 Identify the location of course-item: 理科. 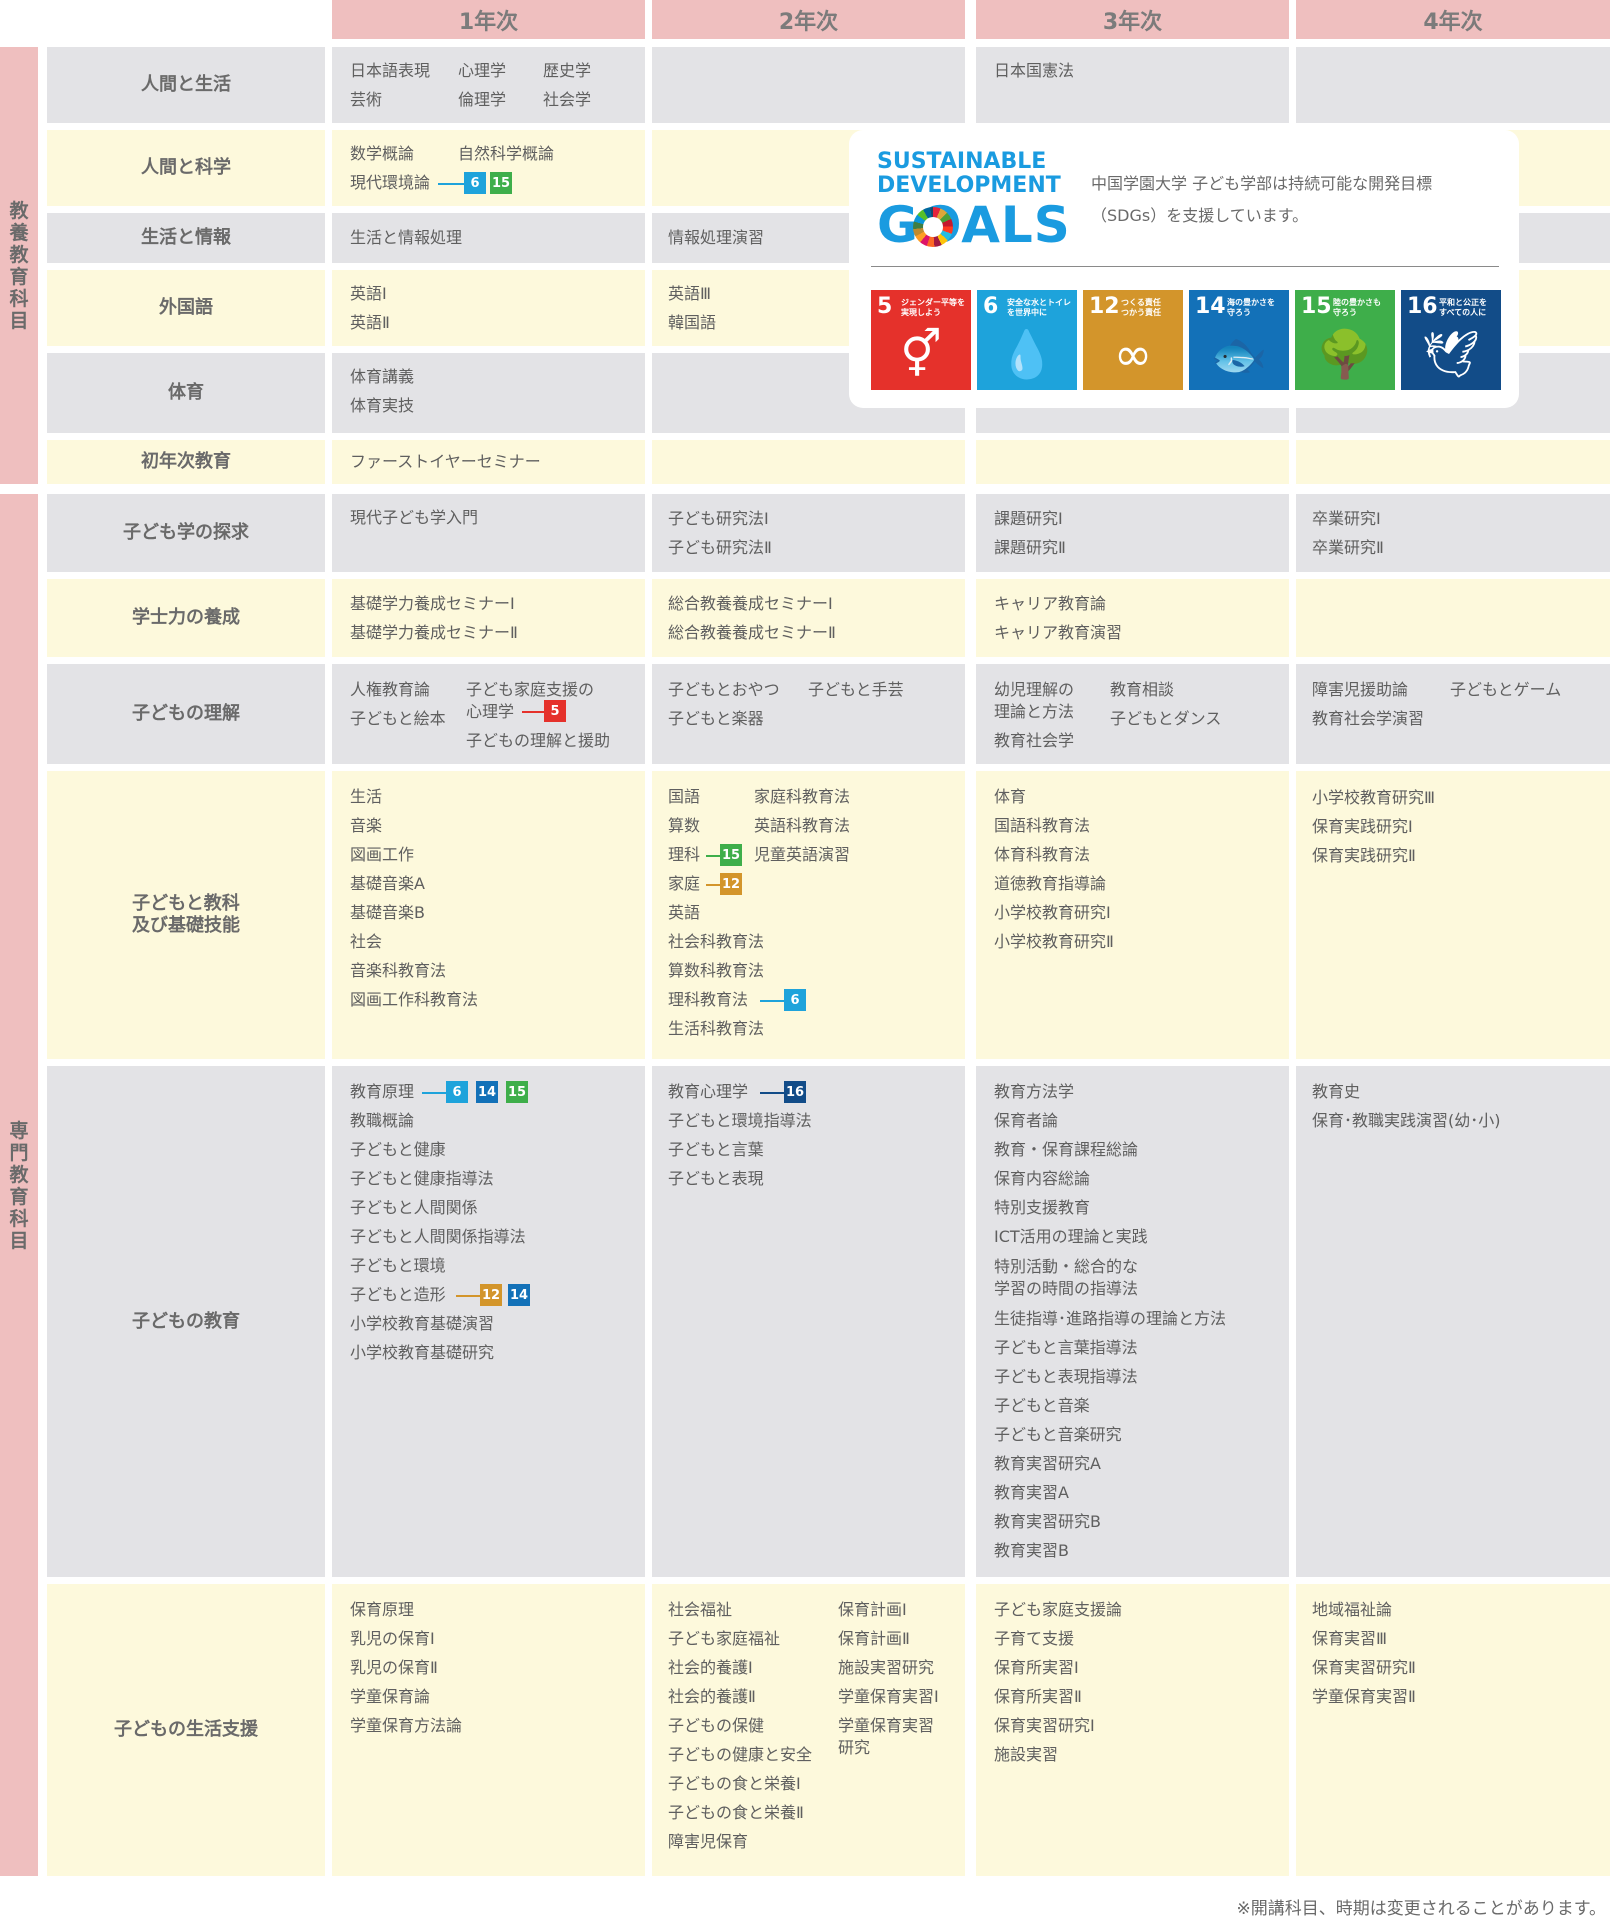
(684, 854).